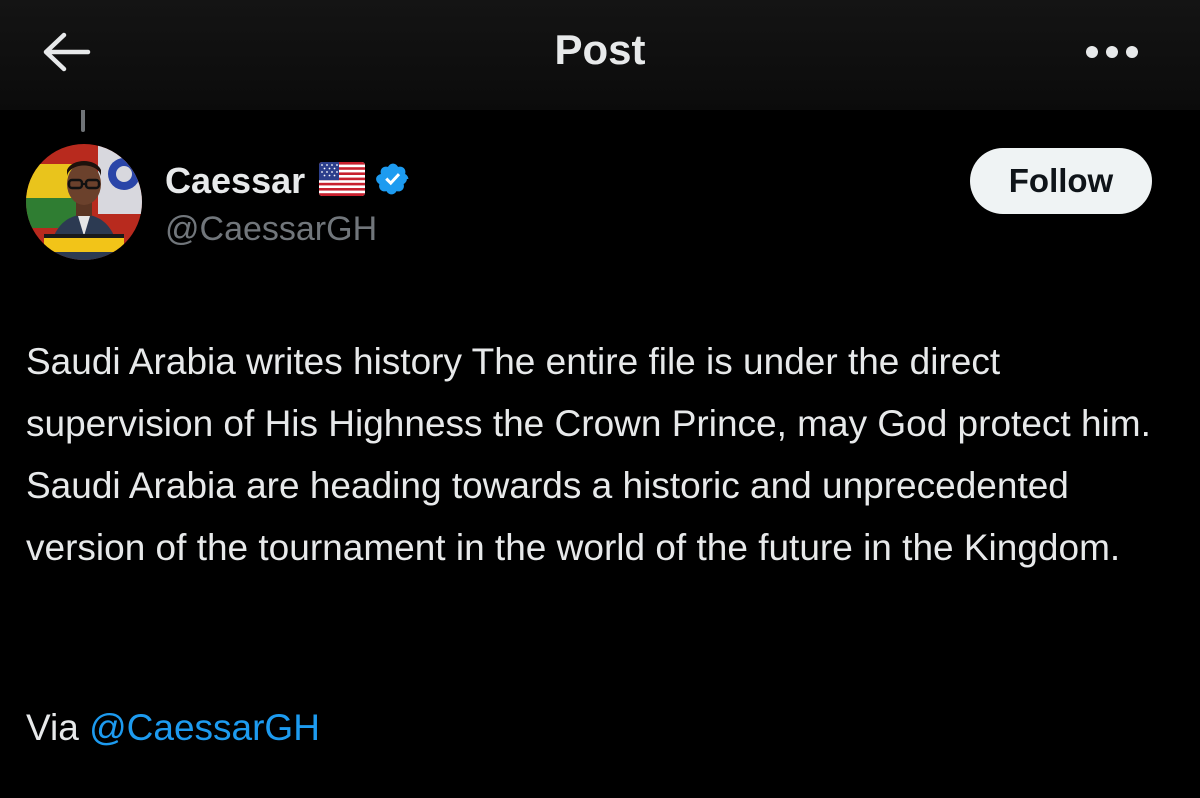 The width and height of the screenshot is (1200, 798). I want to click on author-handle: @CaessarGH, so click(271, 229).